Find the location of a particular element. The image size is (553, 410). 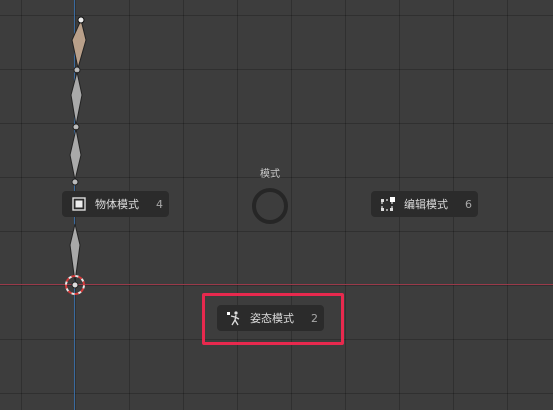

pie-menu-direction-ring is located at coordinates (270, 206).